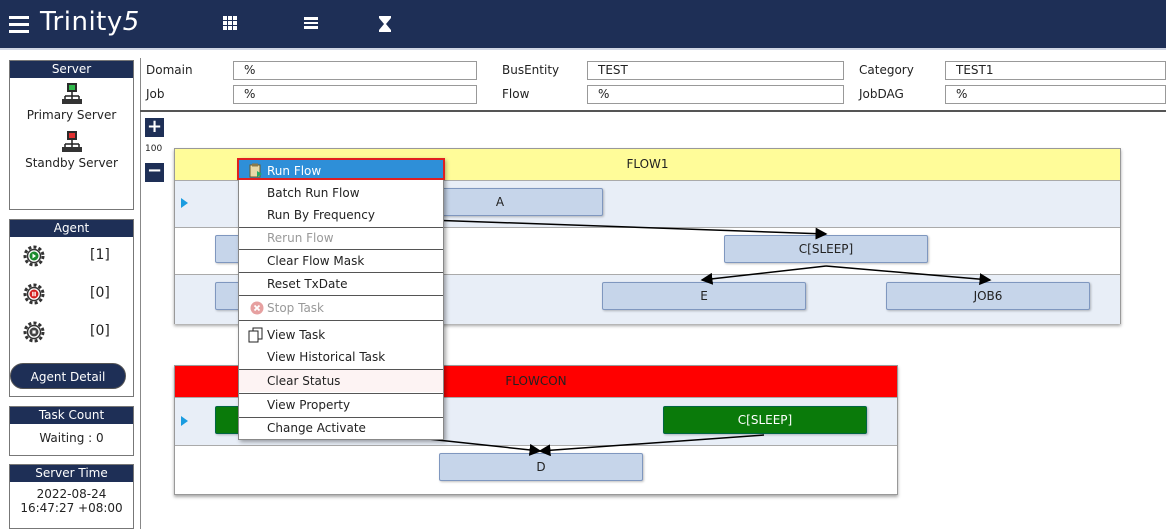 Image resolution: width=1166 pixels, height=529 pixels. I want to click on agent-stopped-count: [0], so click(100, 293).